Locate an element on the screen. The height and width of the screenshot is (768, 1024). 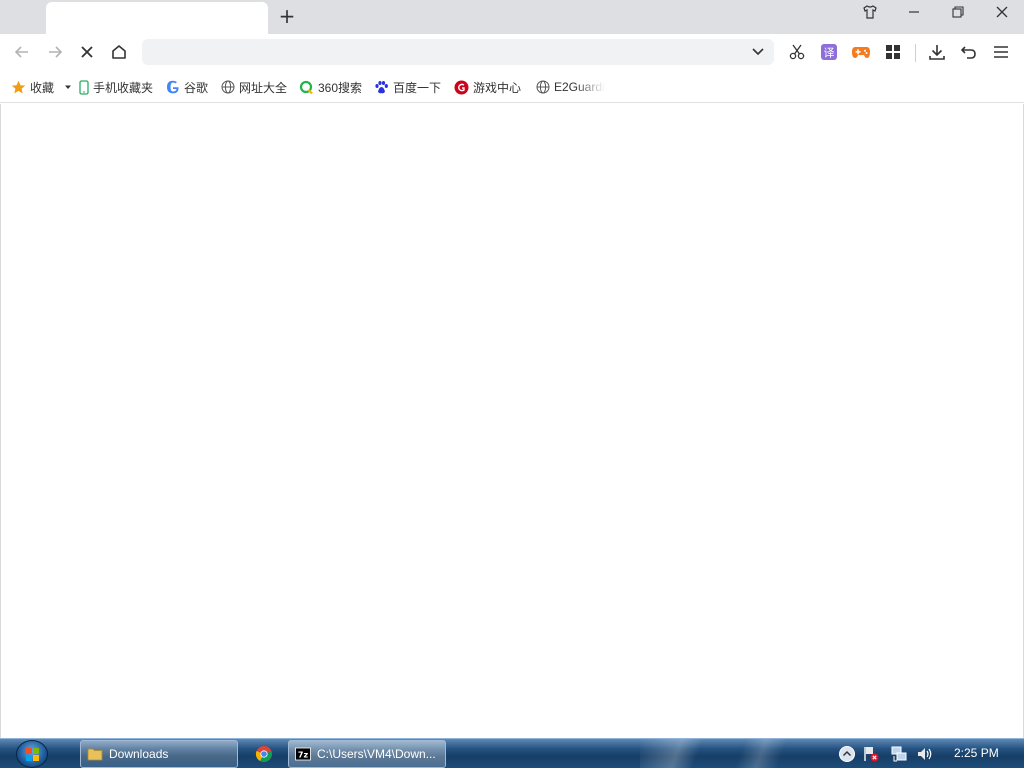
tab-active is located at coordinates (157, 18).